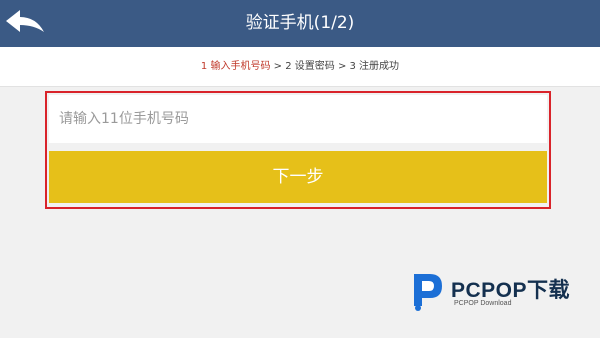 Image resolution: width=600 pixels, height=338 pixels. I want to click on next-step-button: 下一步, so click(298, 177).